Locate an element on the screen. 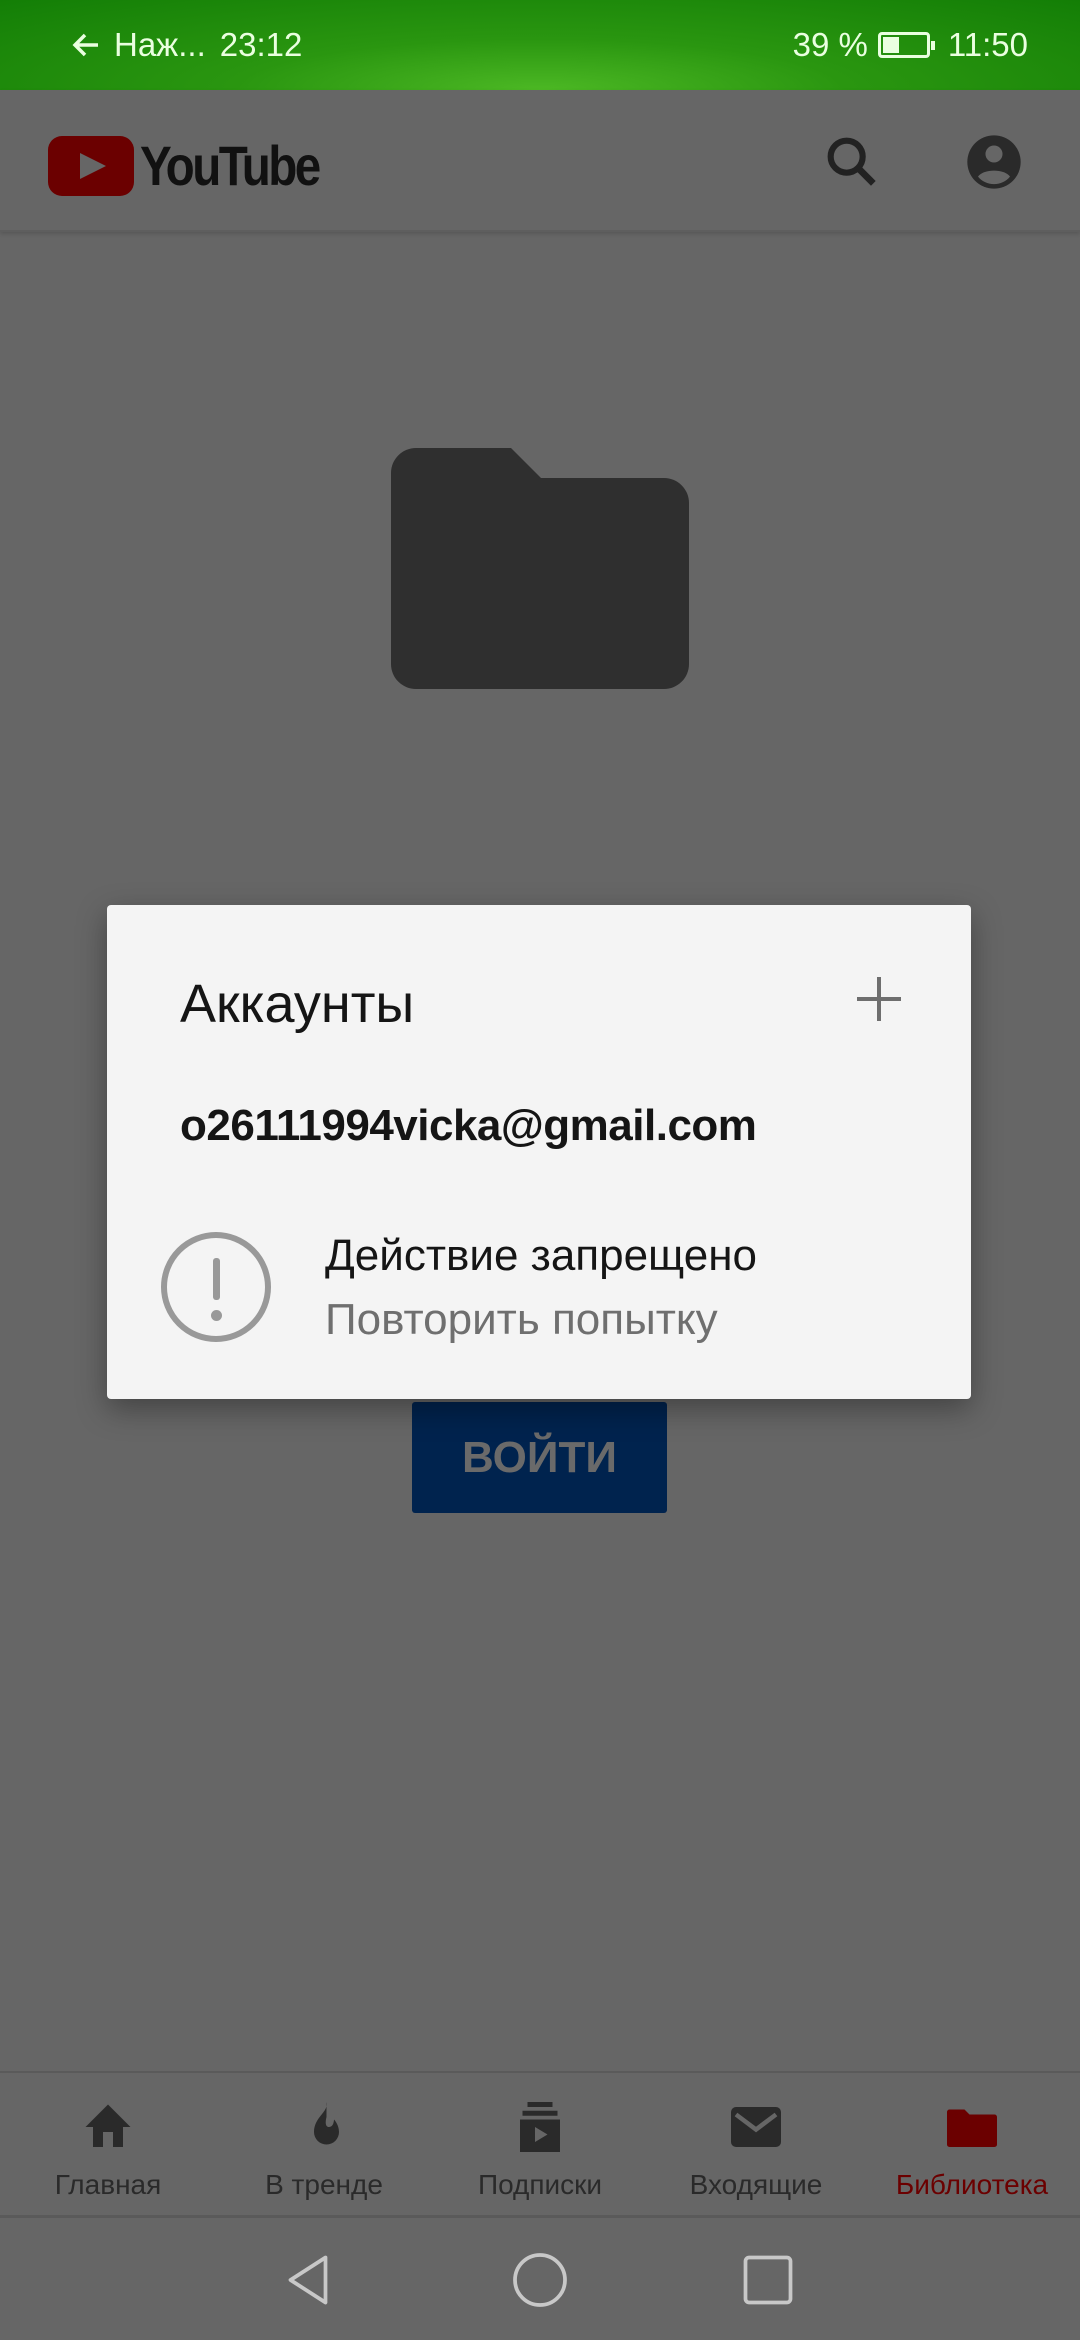  back-arrow-icon is located at coordinates (86, 45).